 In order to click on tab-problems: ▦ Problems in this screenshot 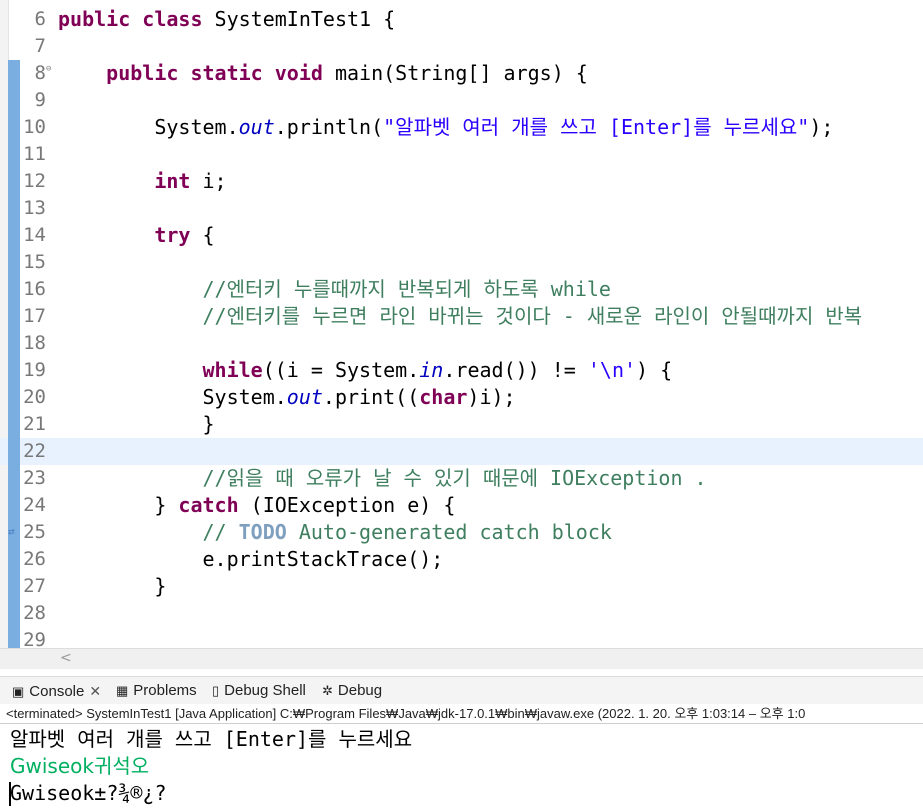, I will do `click(156, 691)`.